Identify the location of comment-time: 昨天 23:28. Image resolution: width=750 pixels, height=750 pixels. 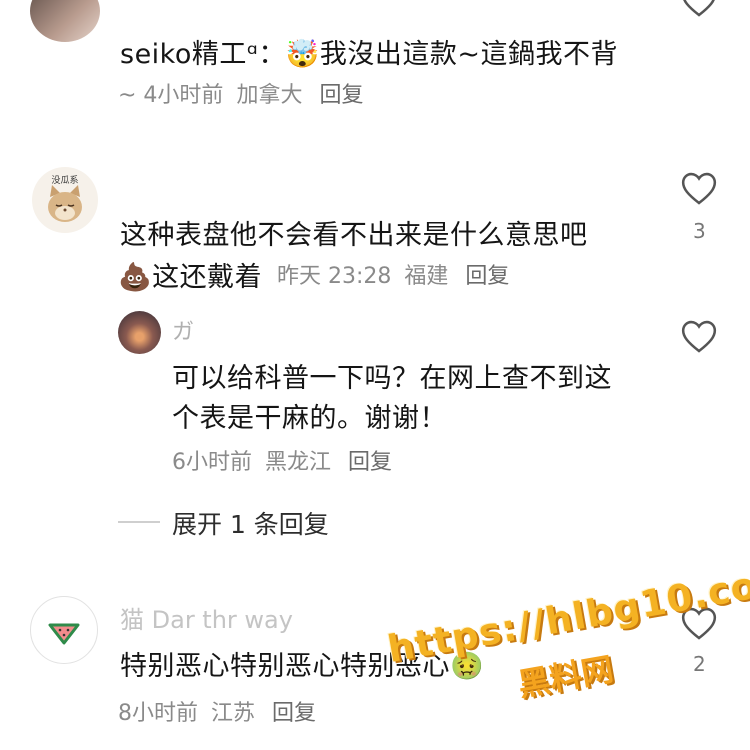
(334, 276).